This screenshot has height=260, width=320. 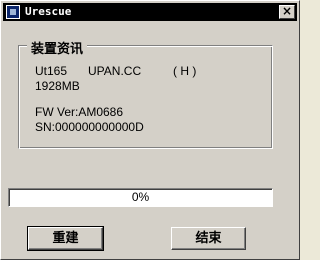 I want to click on rebuild-button: 重建, so click(x=65, y=238).